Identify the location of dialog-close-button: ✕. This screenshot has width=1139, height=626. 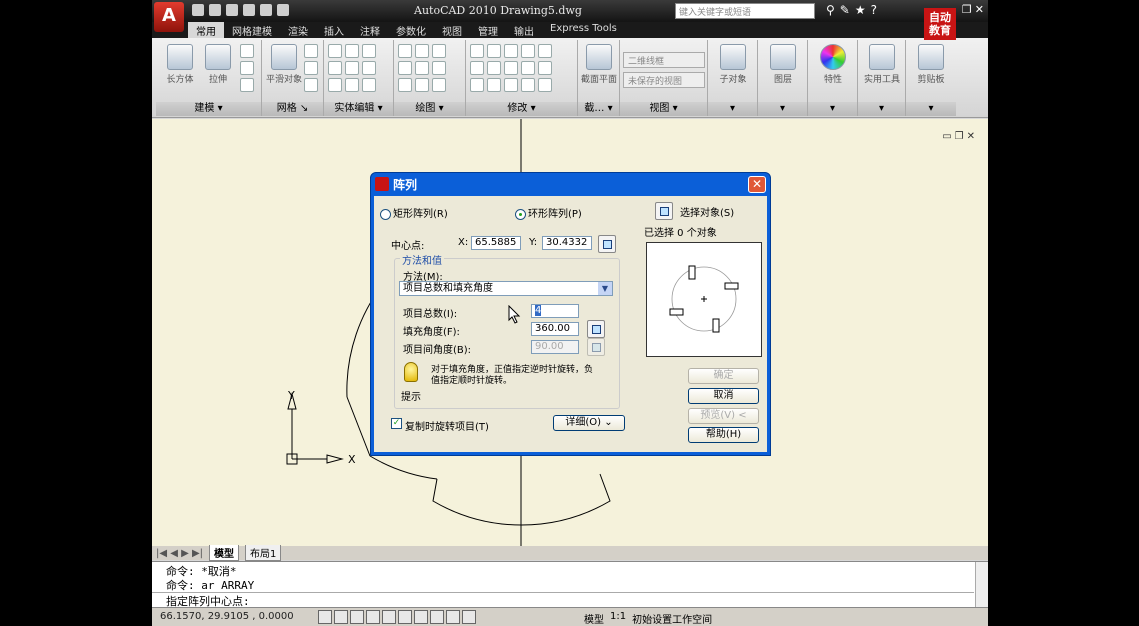
(757, 184).